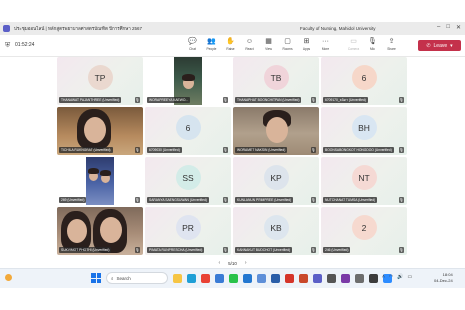 The width and height of the screenshot is (465, 310). Describe the element at coordinates (451, 46) in the screenshot. I see `chevron-down-icon: ▾` at that location.